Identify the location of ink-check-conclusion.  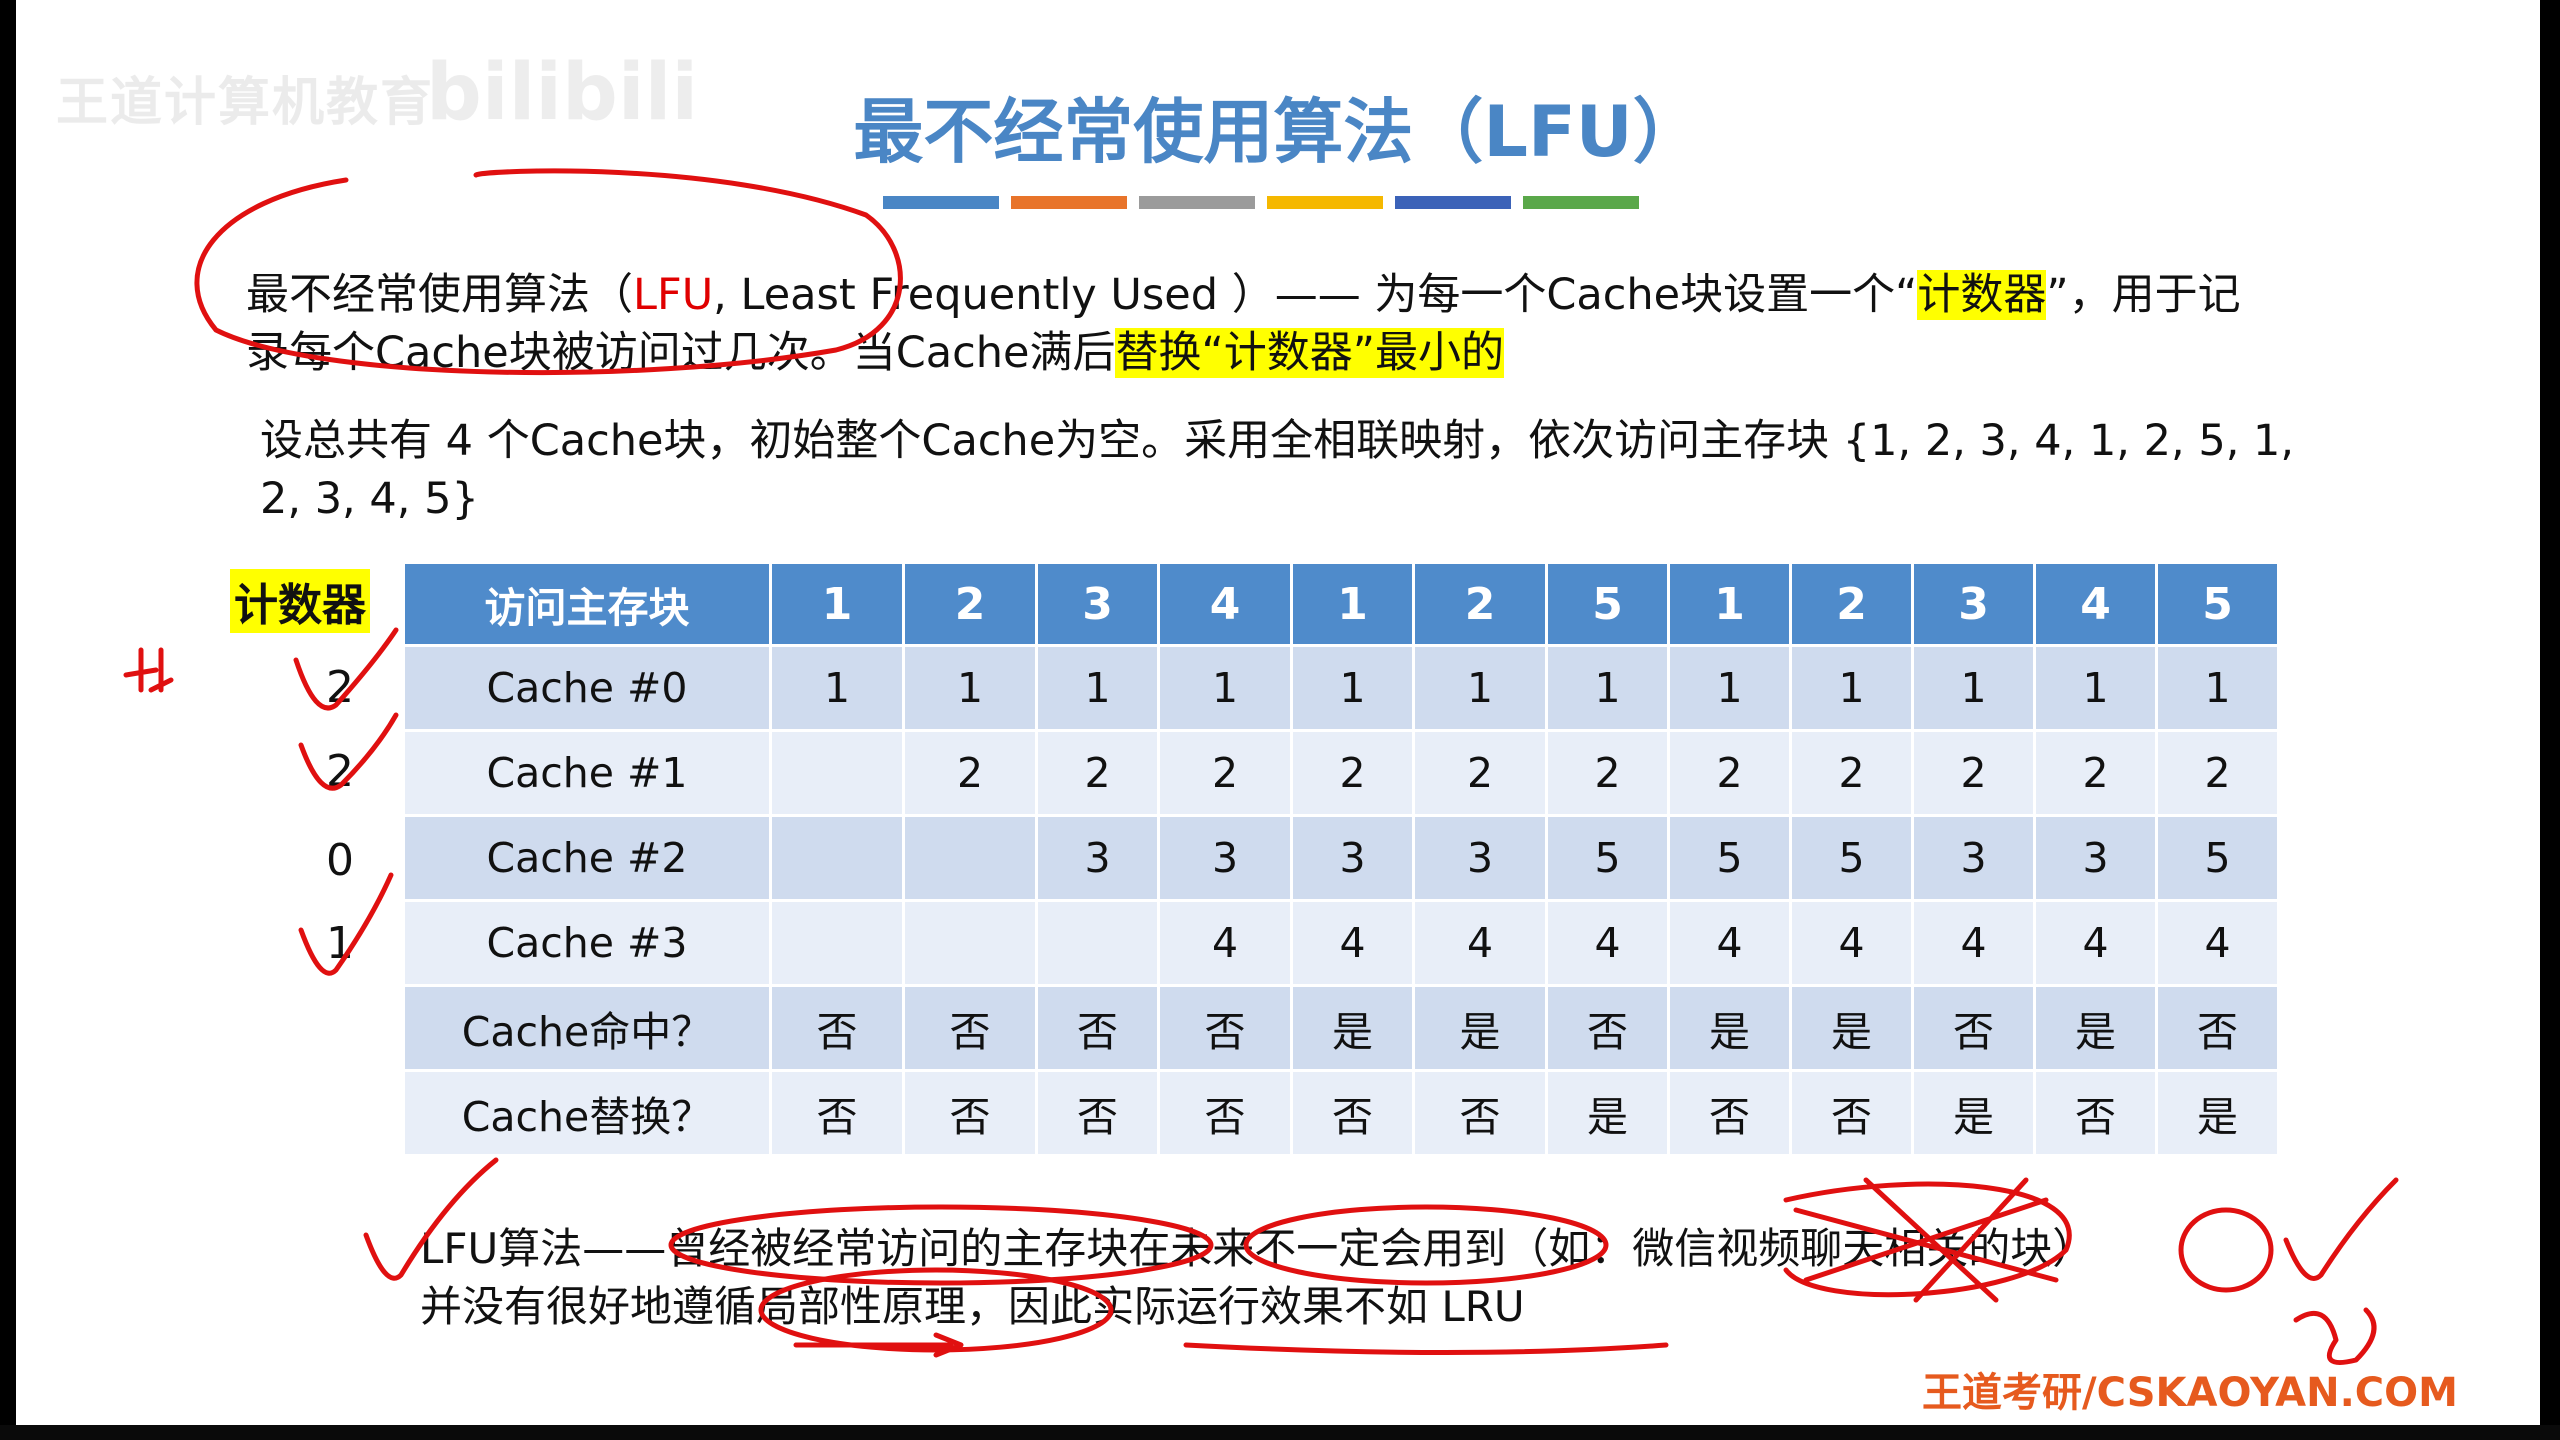
(431, 1219).